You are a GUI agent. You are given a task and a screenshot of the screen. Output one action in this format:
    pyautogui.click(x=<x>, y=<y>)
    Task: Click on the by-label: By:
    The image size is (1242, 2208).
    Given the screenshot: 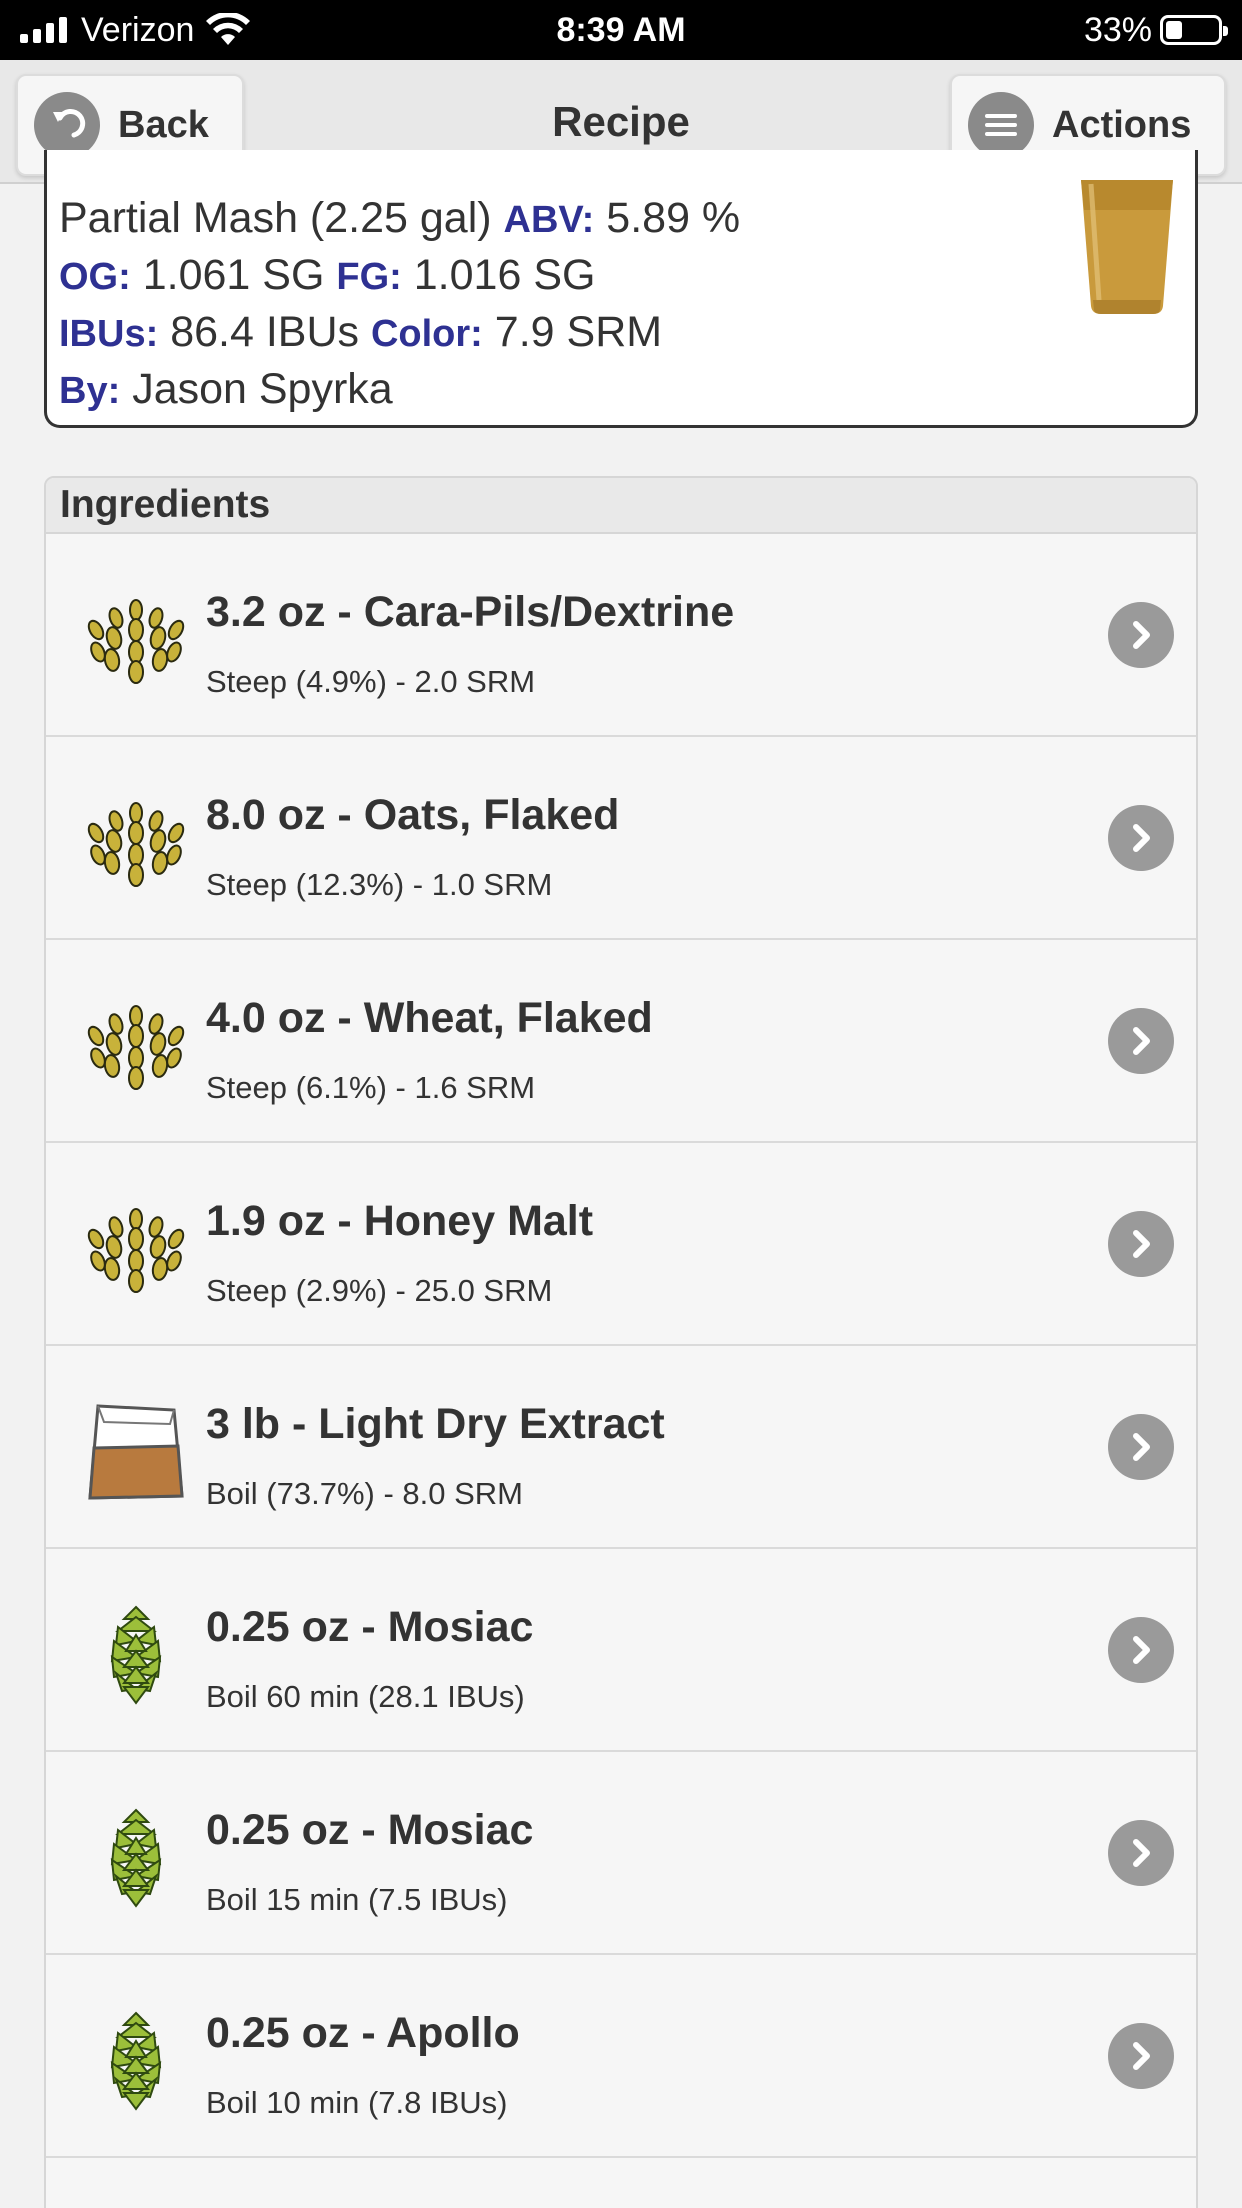 What is the action you would take?
    pyautogui.click(x=90, y=391)
    